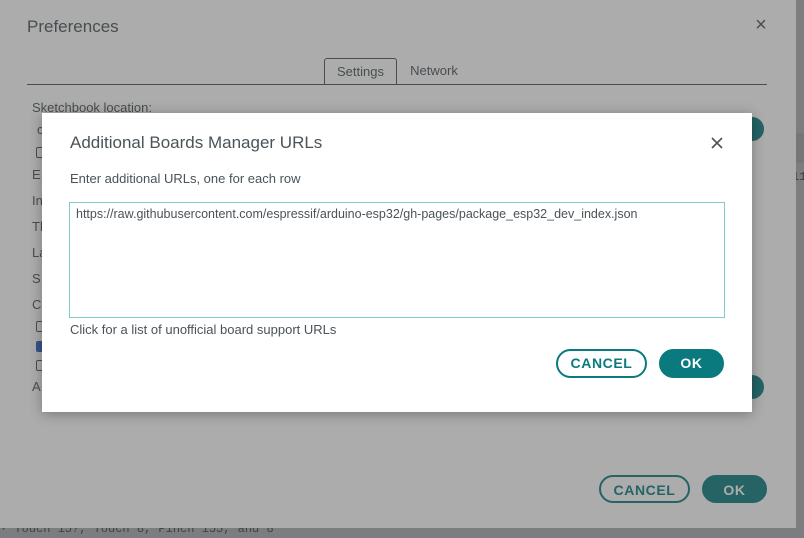 The width and height of the screenshot is (804, 538). Describe the element at coordinates (691, 363) in the screenshot. I see `ok-button: OK` at that location.